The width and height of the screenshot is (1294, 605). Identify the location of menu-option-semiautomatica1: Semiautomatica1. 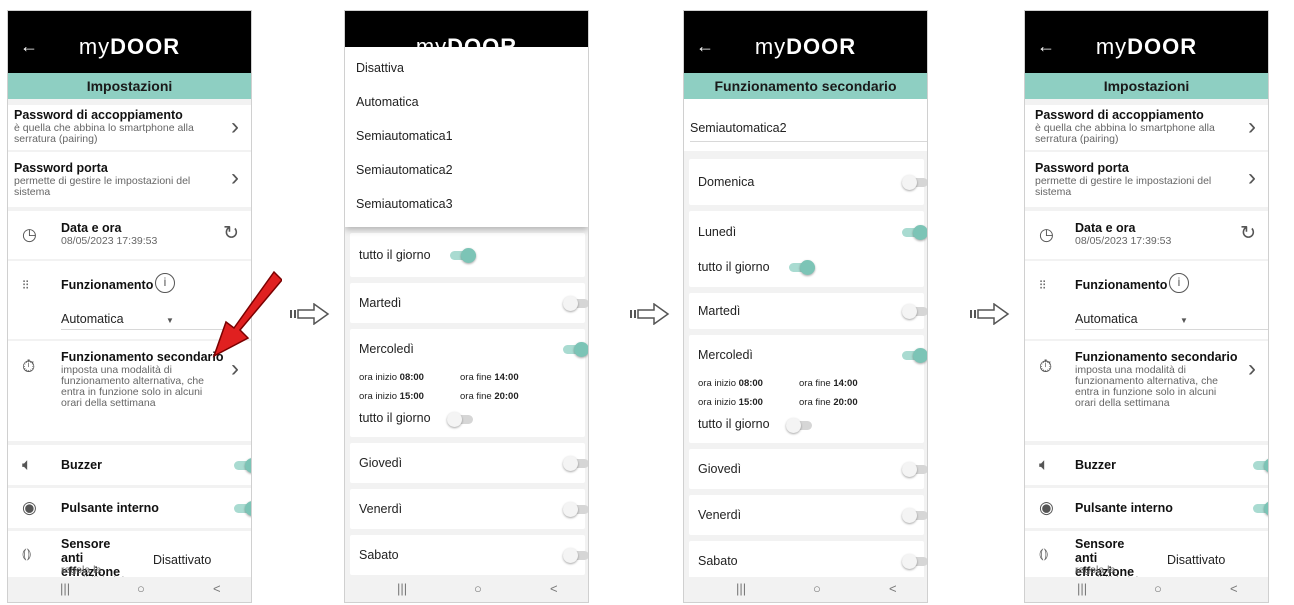
(404, 136).